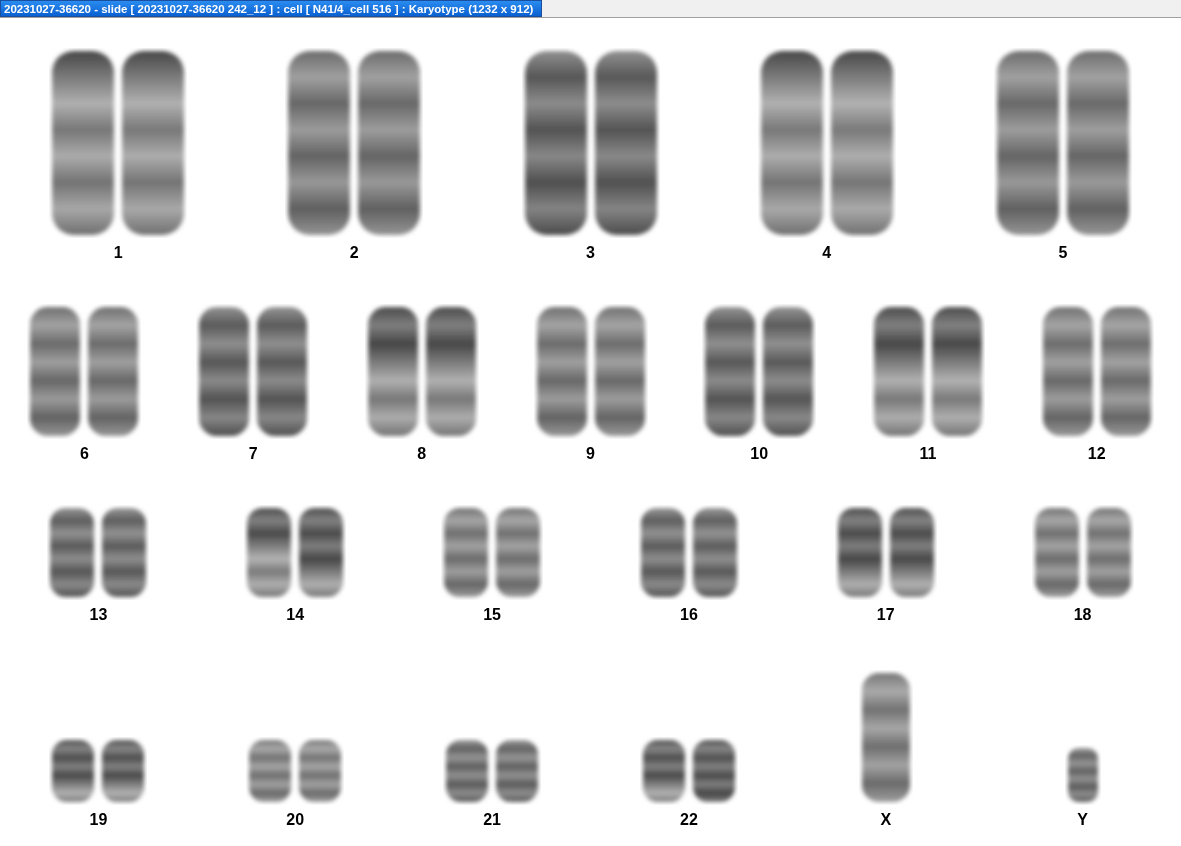  Describe the element at coordinates (271, 8) in the screenshot. I see `window-title: 20231027-36620 - slide [ 20231027-36620 242_12 ] : cell [ N41/4_cell 516 ] : Karyotype (1232 x 912)` at that location.